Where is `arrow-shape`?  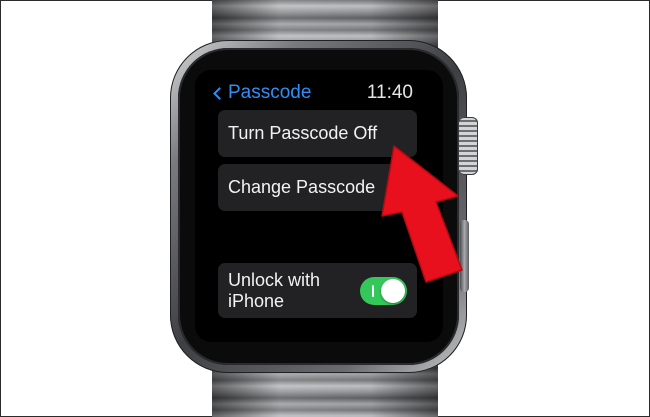
arrow-shape is located at coordinates (422, 214).